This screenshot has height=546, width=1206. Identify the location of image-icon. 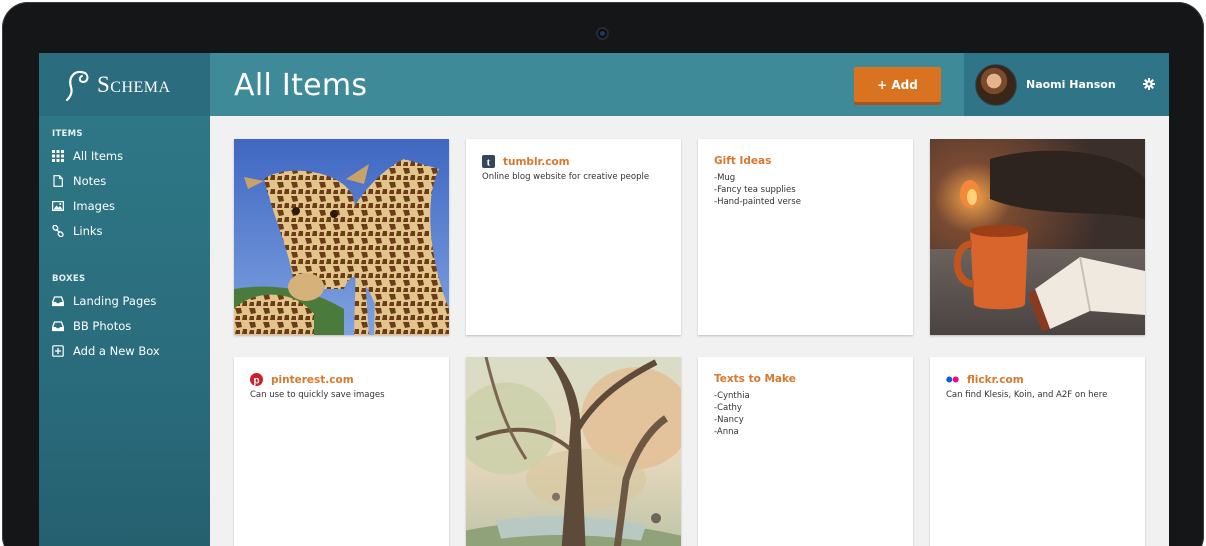
(58, 206).